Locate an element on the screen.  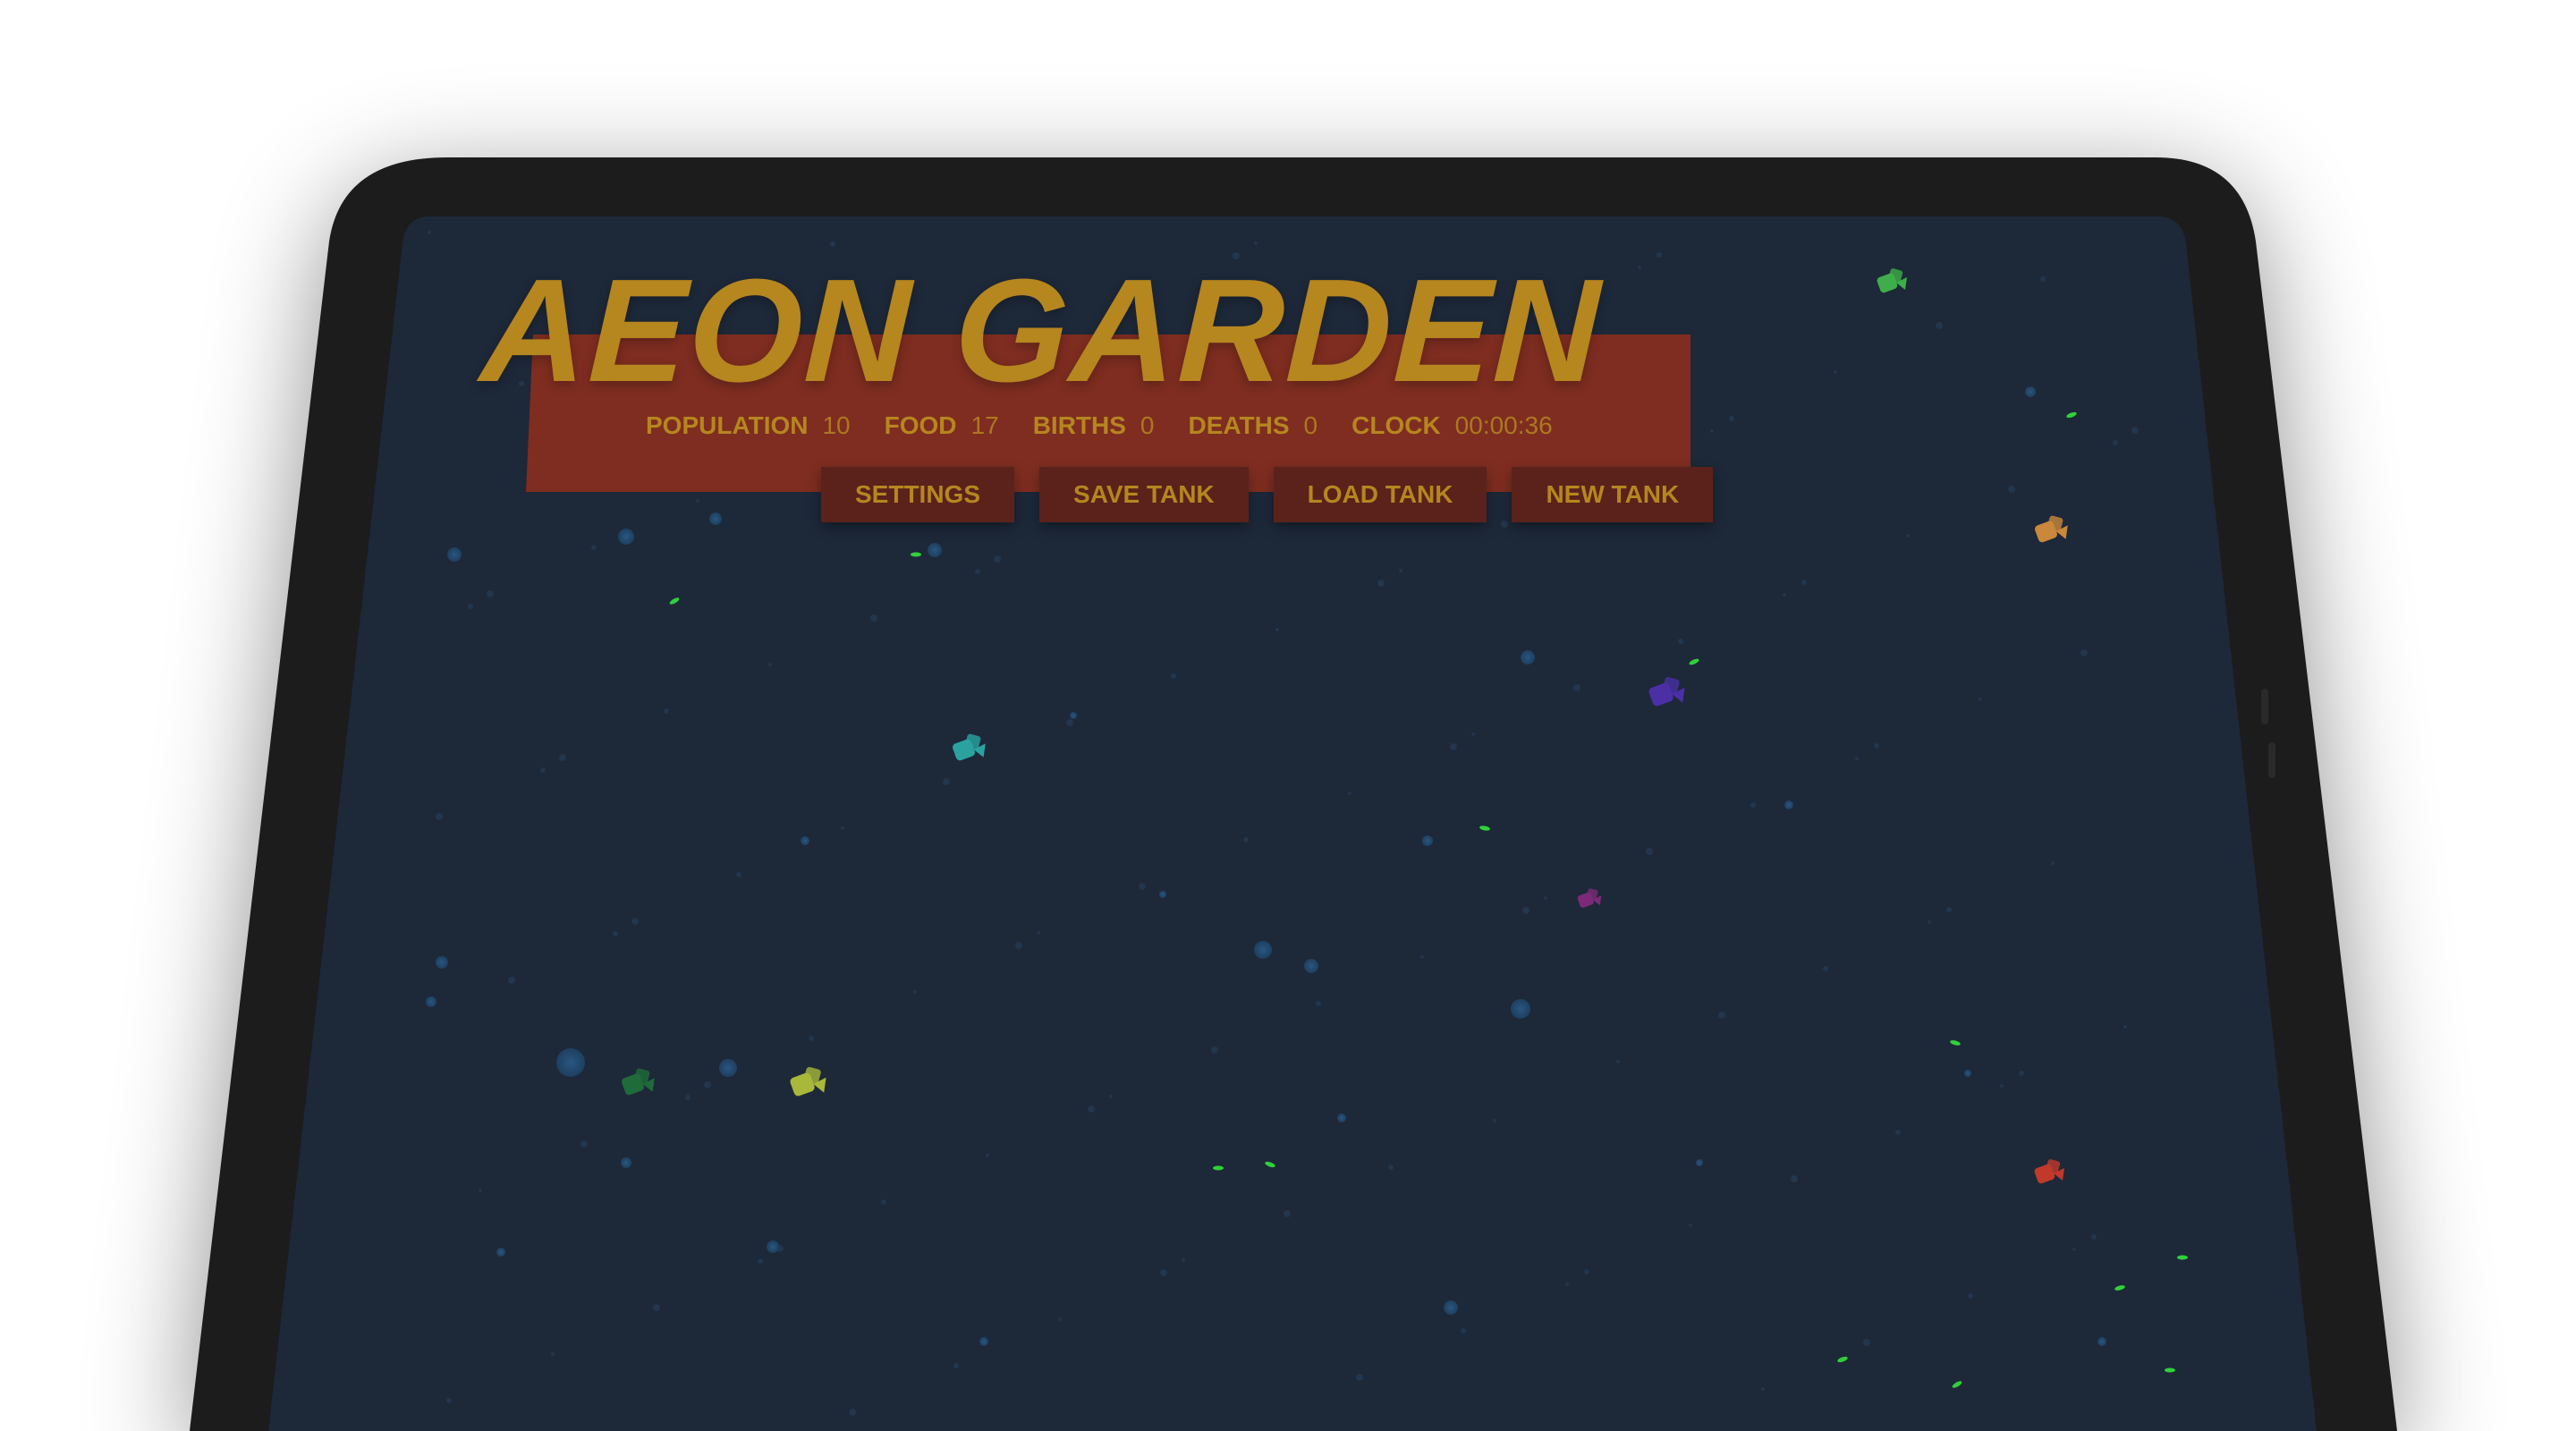
new-tank-button: NEW TANK is located at coordinates (1613, 495).